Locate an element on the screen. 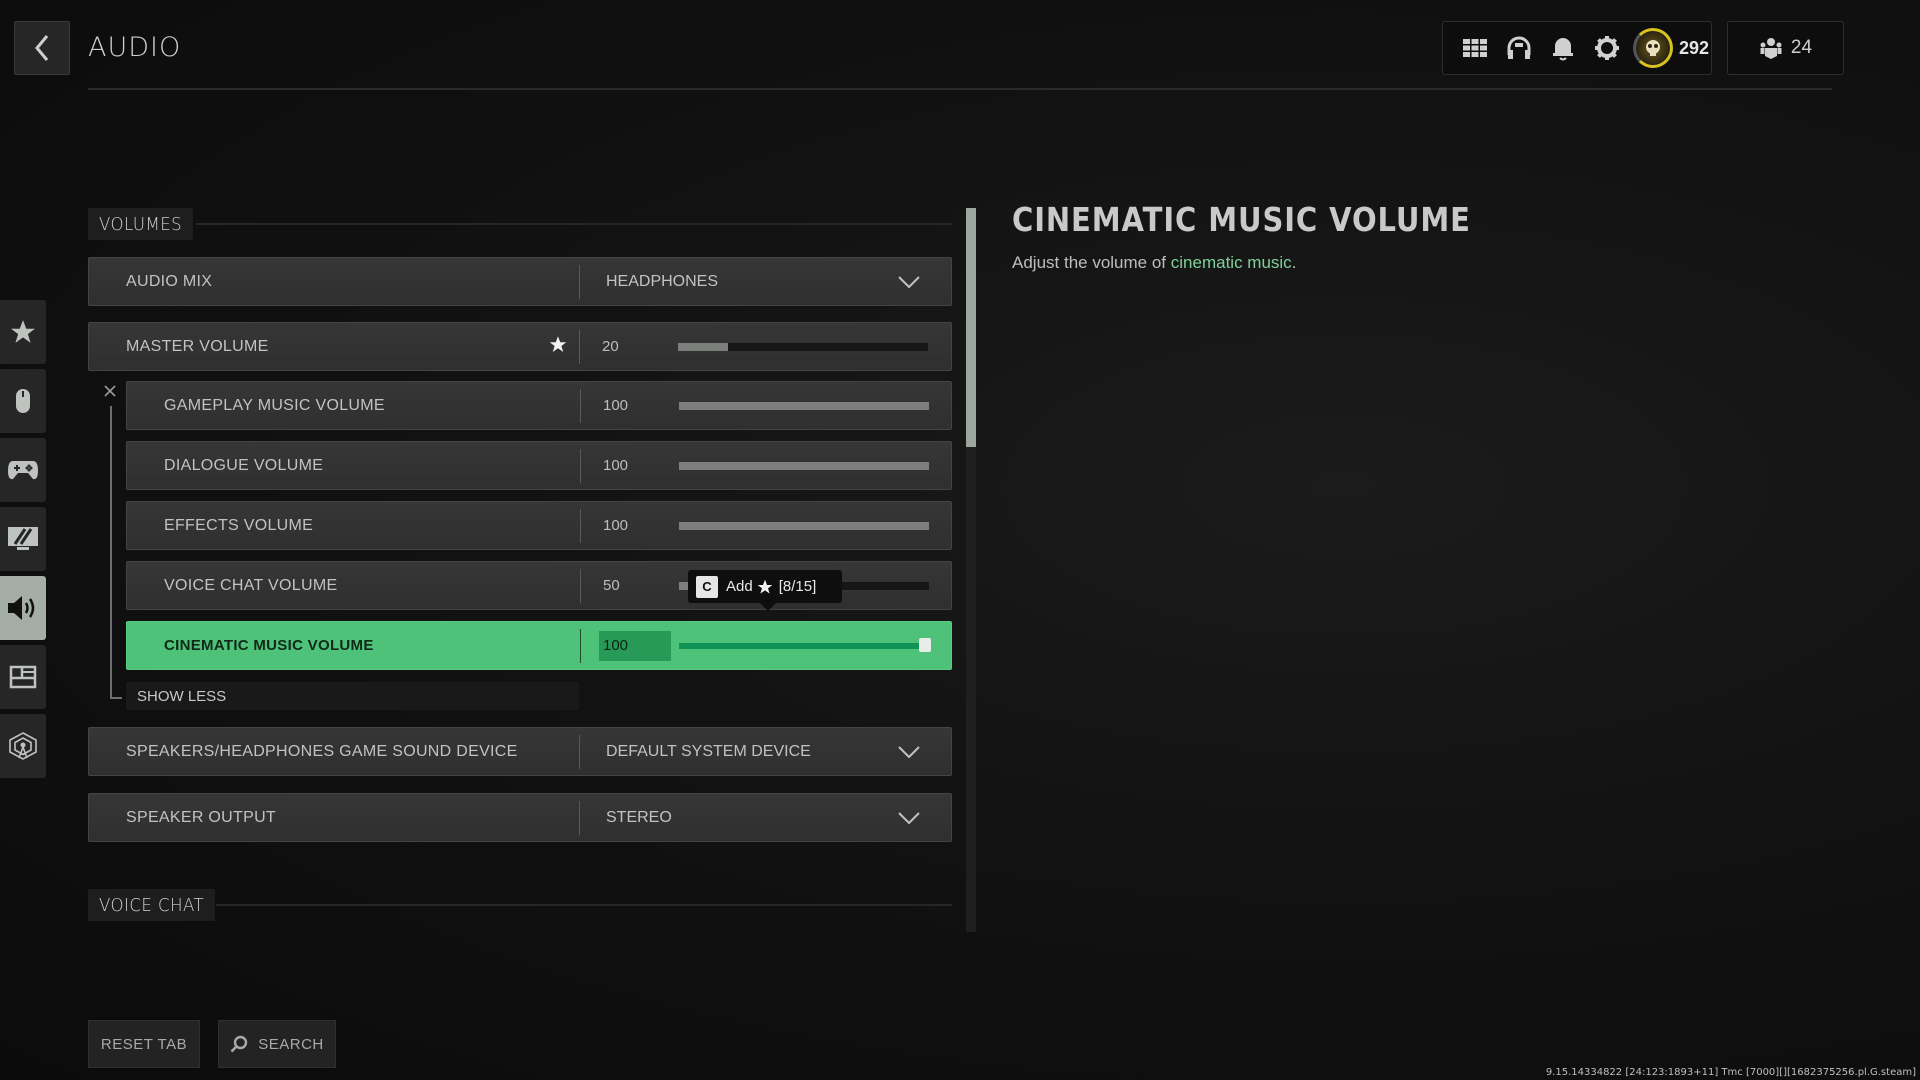 This screenshot has height=1080, width=1920. column-divider is located at coordinates (580, 645).